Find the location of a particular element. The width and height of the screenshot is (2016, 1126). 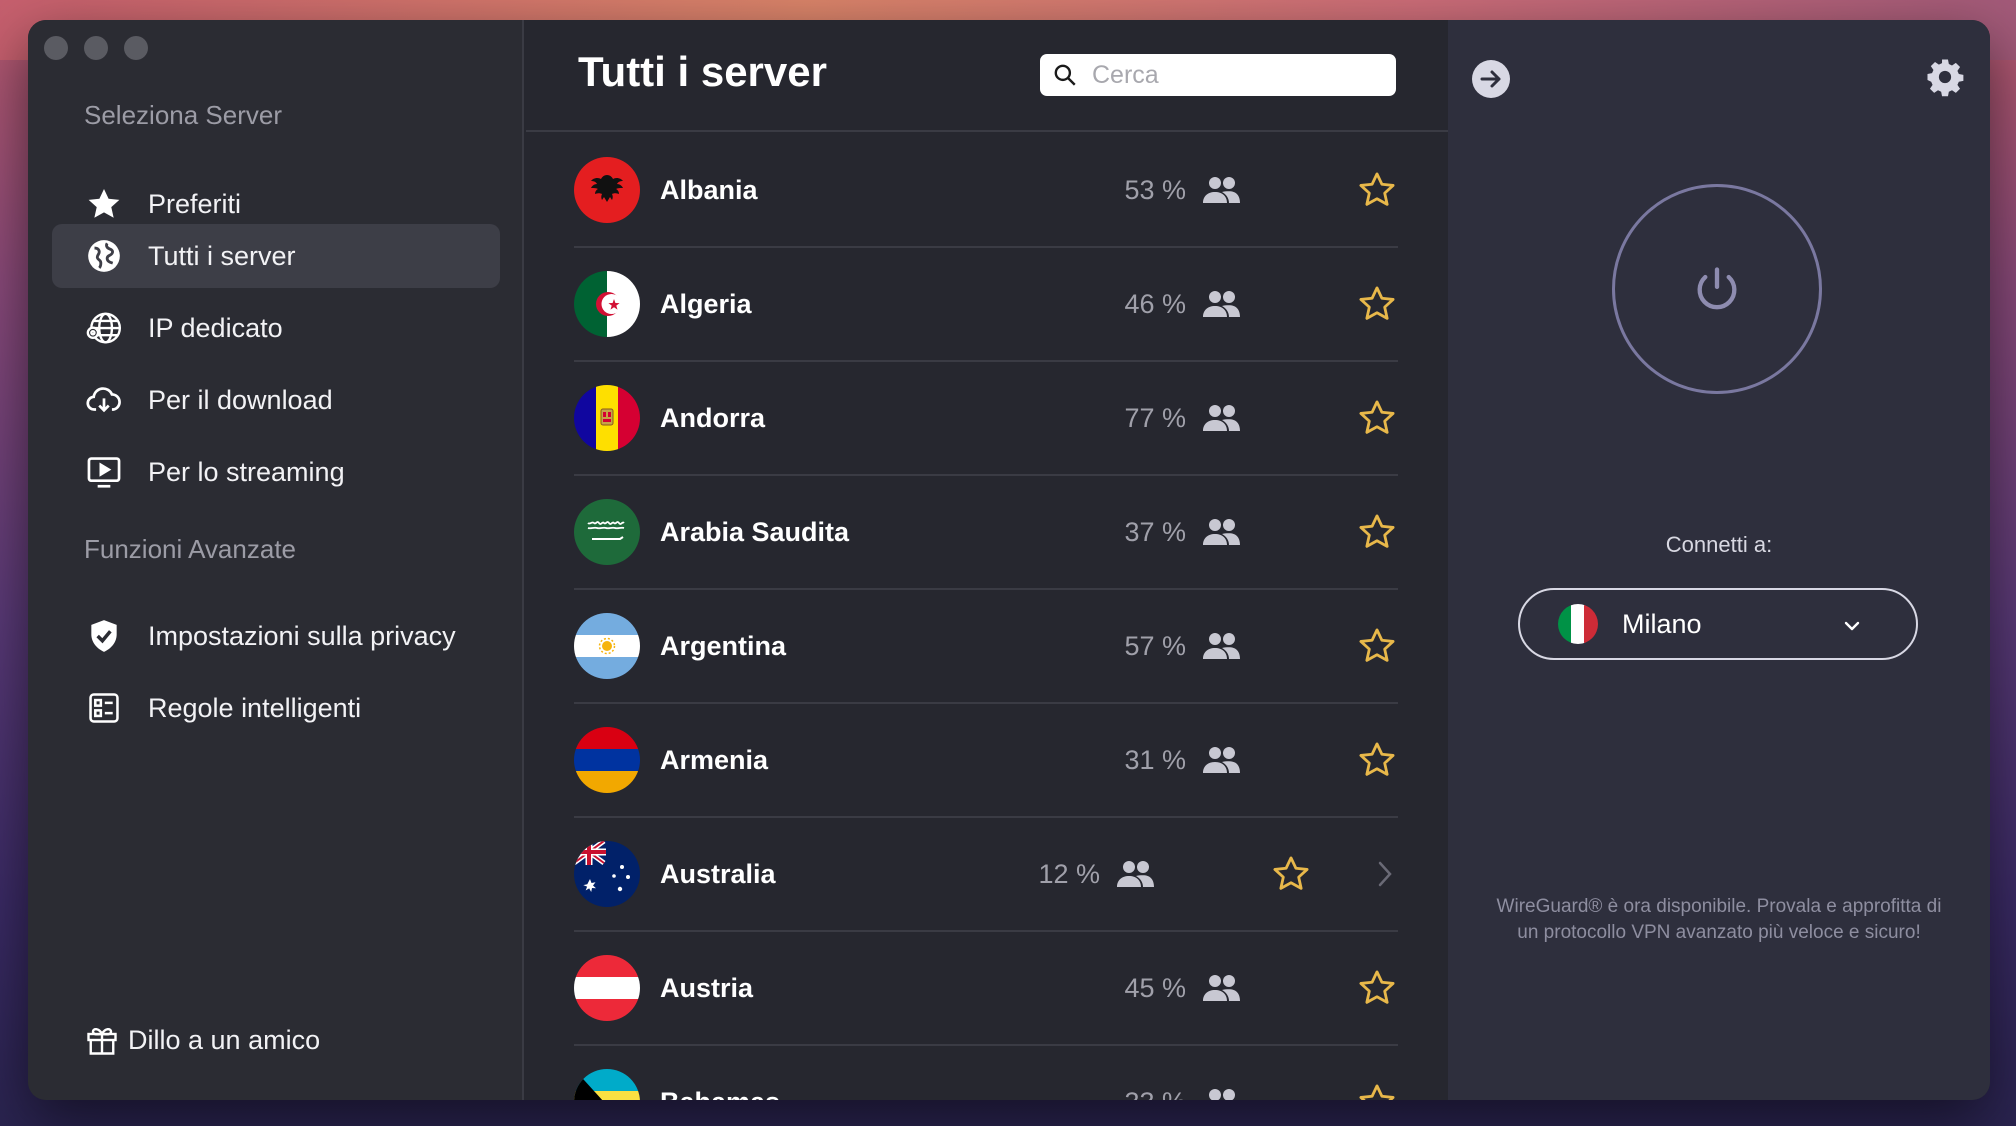

load-percent: 12 % is located at coordinates (1069, 873).